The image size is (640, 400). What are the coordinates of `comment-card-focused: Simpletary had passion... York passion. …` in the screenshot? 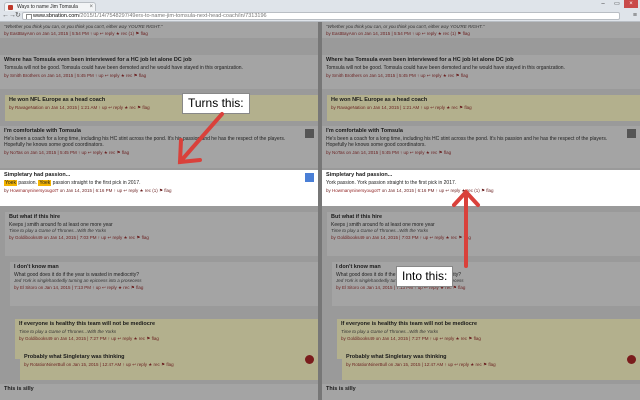 It's located at (481, 188).